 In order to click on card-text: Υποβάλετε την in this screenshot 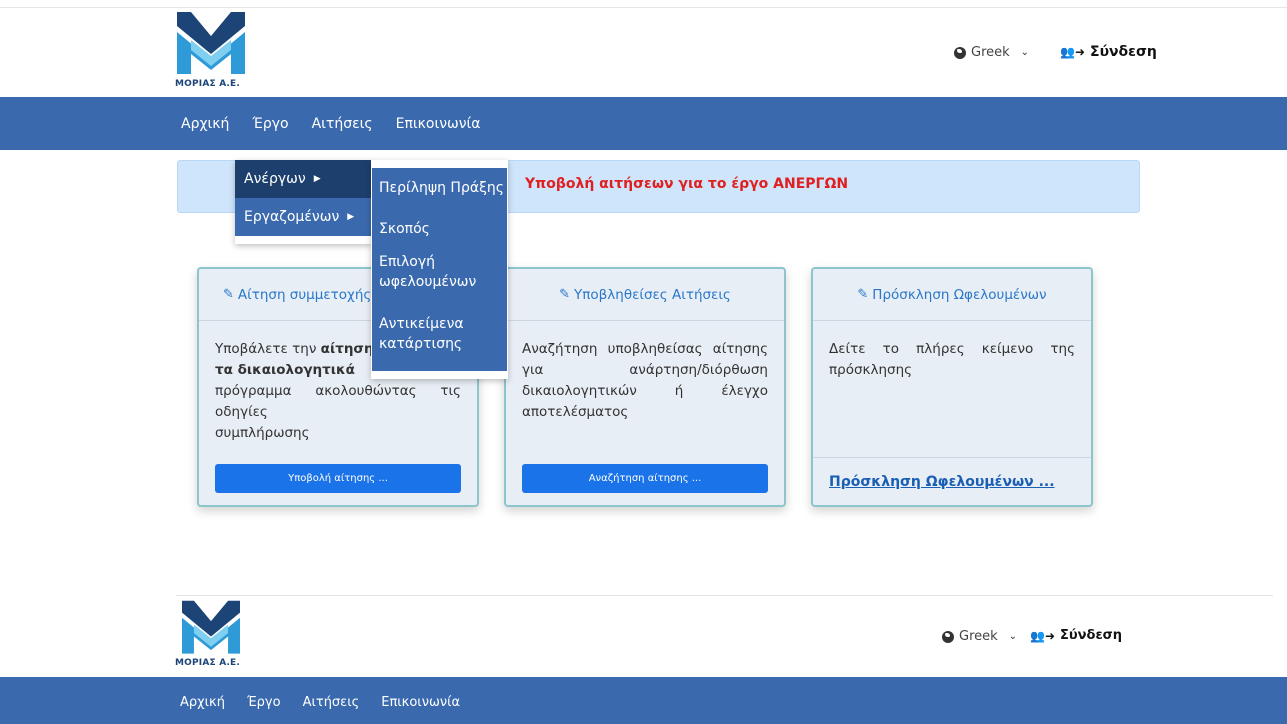, I will do `click(268, 349)`.